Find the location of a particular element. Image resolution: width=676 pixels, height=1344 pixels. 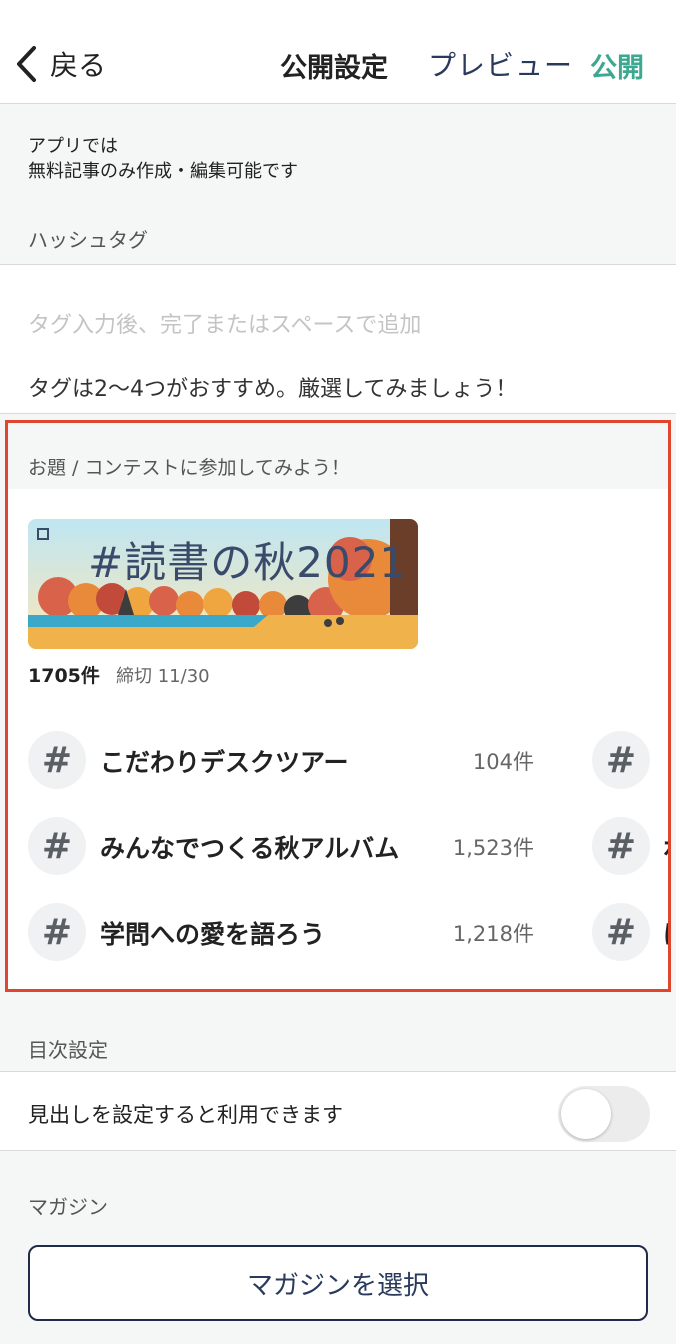

hashtag-section-label: ハッシュタグ is located at coordinates (88, 240).